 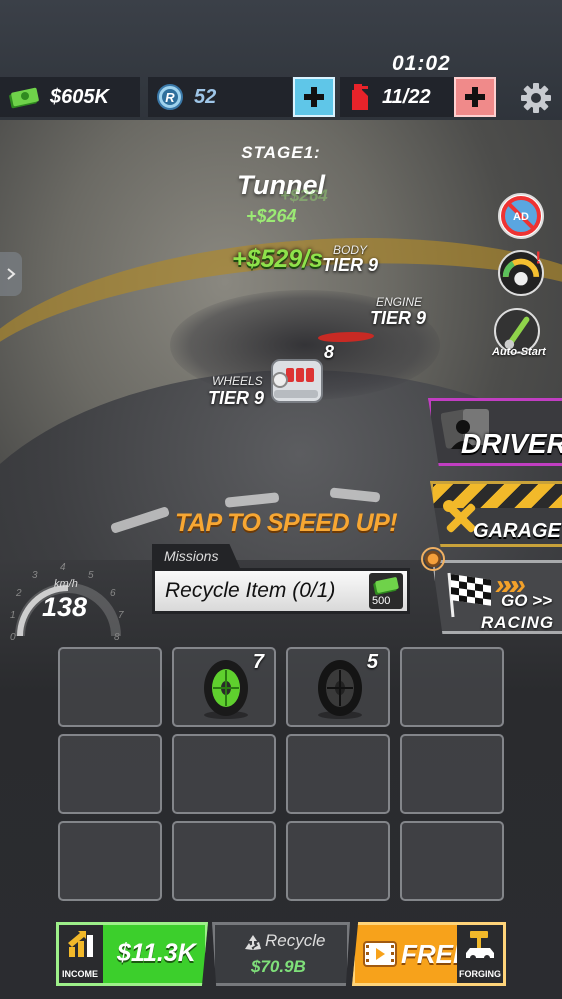 I want to click on body-tier: TIER 9, so click(x=350, y=265).